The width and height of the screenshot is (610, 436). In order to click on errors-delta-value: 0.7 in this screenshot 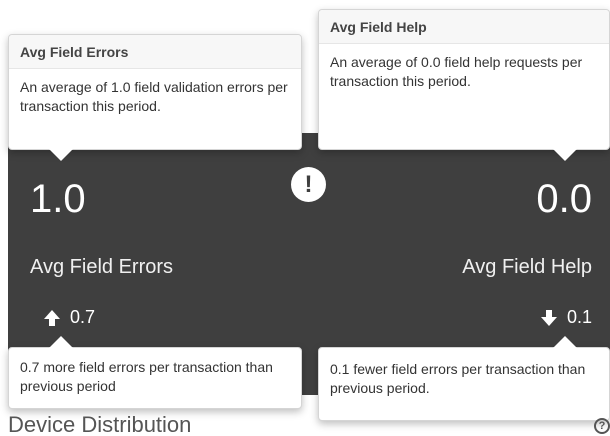, I will do `click(83, 317)`.